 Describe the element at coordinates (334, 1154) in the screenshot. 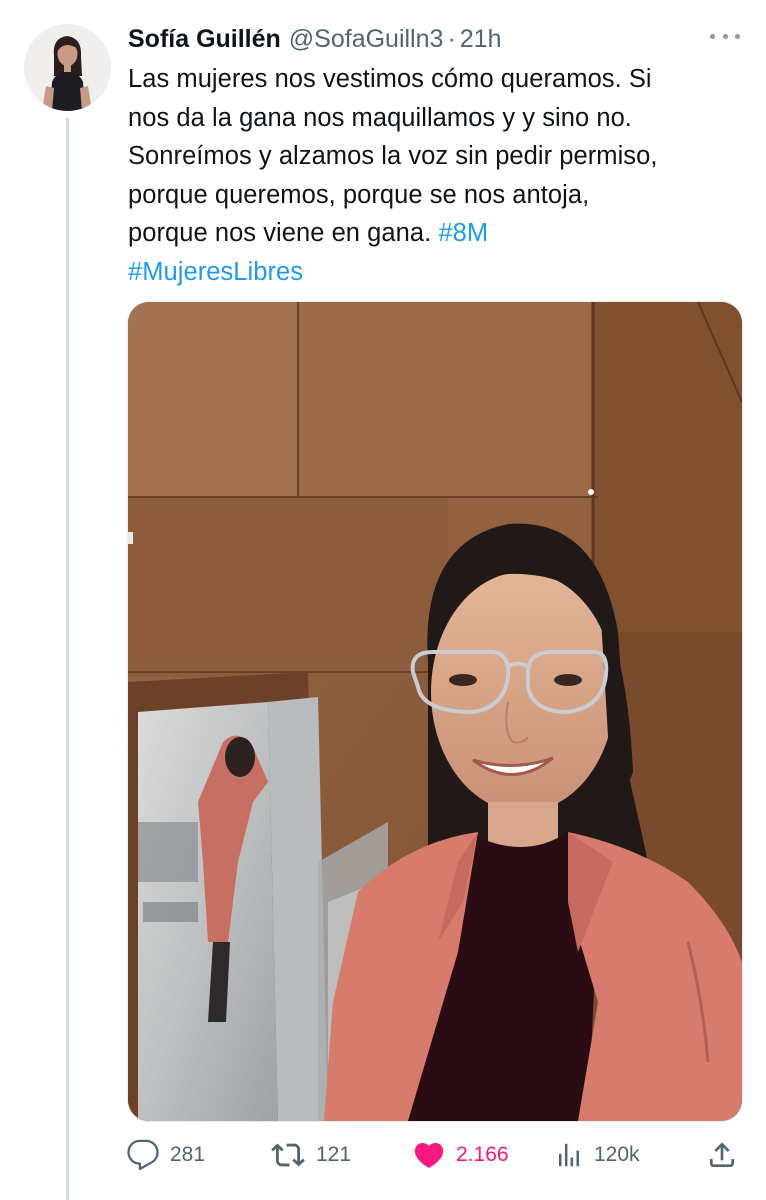

I see `retweet-count: 121` at that location.